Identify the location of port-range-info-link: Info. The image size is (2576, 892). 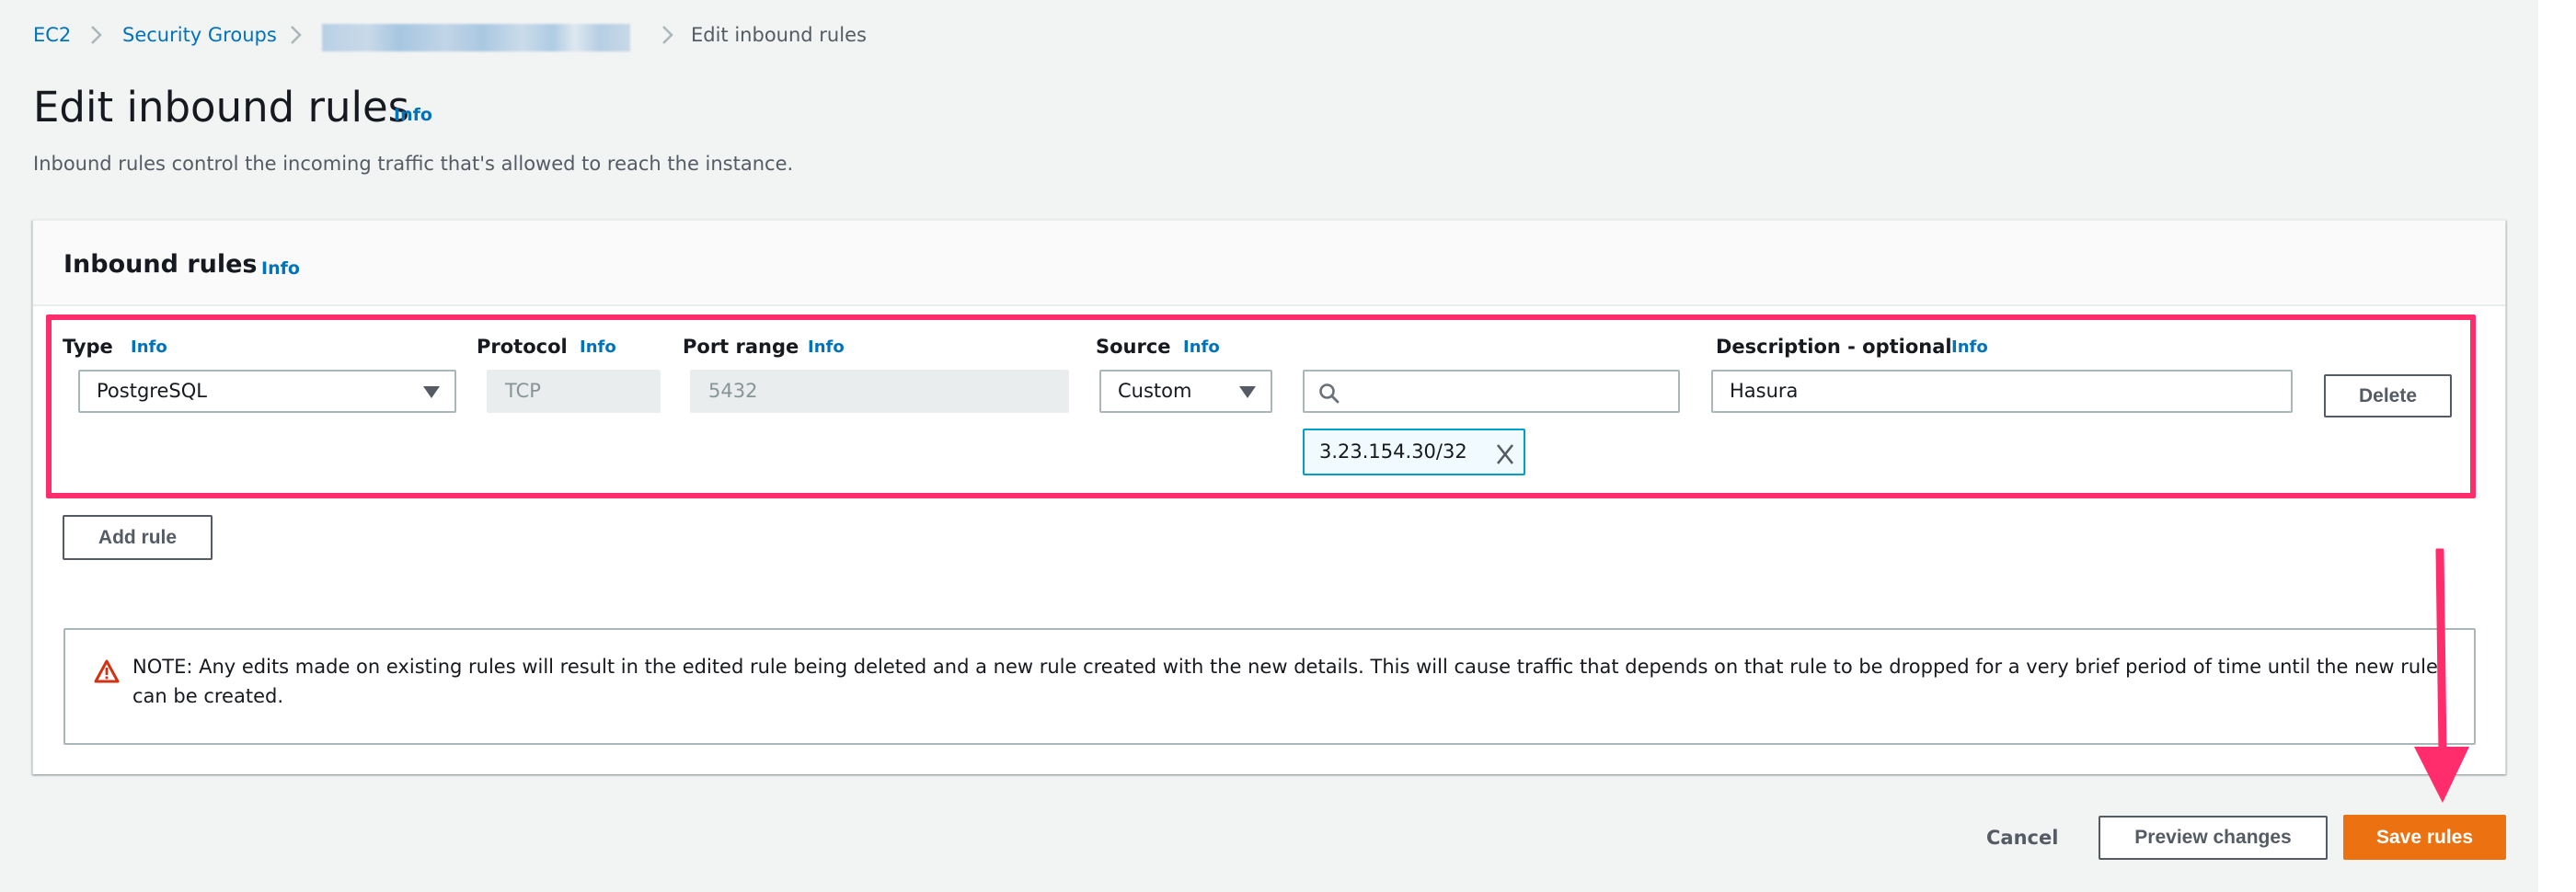
(826, 348).